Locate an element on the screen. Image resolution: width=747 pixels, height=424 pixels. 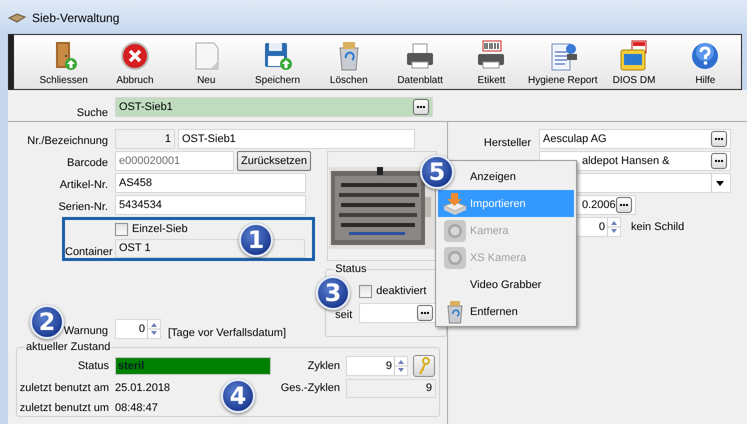
toolbar-button: Etikett is located at coordinates (492, 62).